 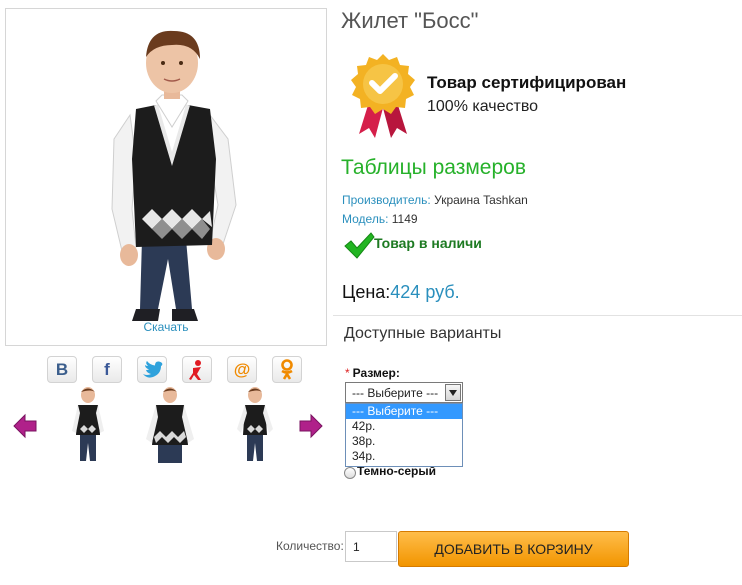 I want to click on certificate-title: Товар сертифицирован, so click(x=527, y=82).